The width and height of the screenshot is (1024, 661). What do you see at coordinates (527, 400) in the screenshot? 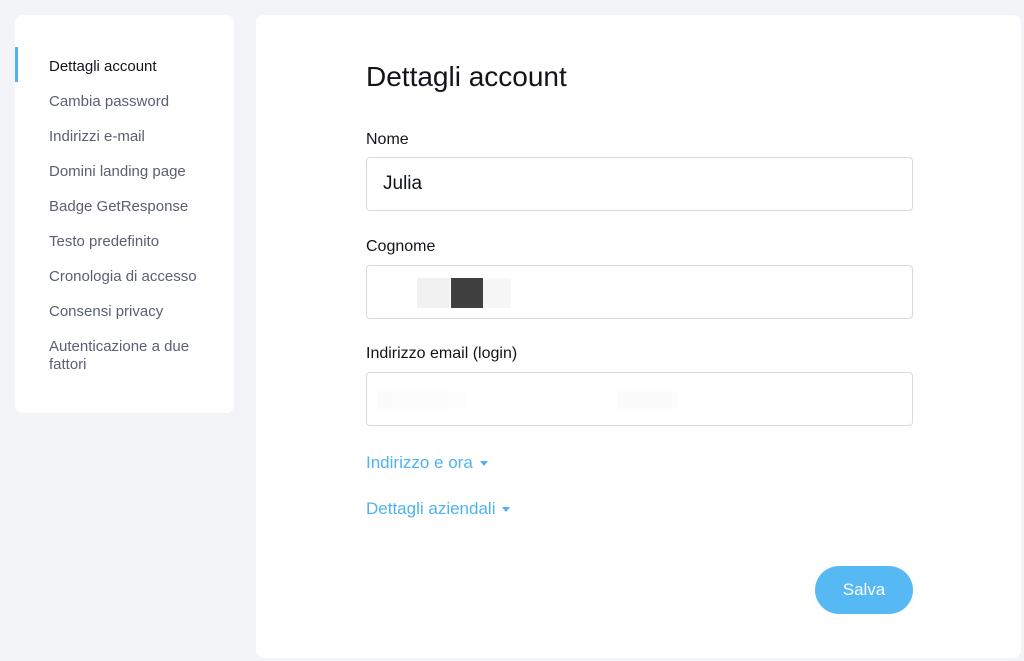
I see `redacted-email` at bounding box center [527, 400].